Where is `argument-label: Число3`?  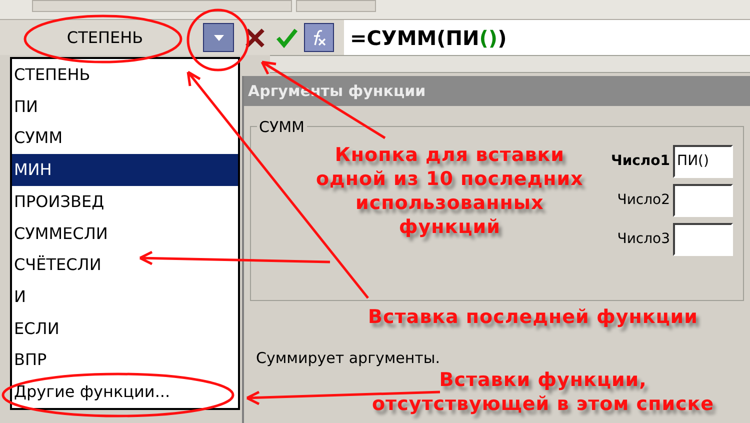 argument-label: Число3 is located at coordinates (643, 239).